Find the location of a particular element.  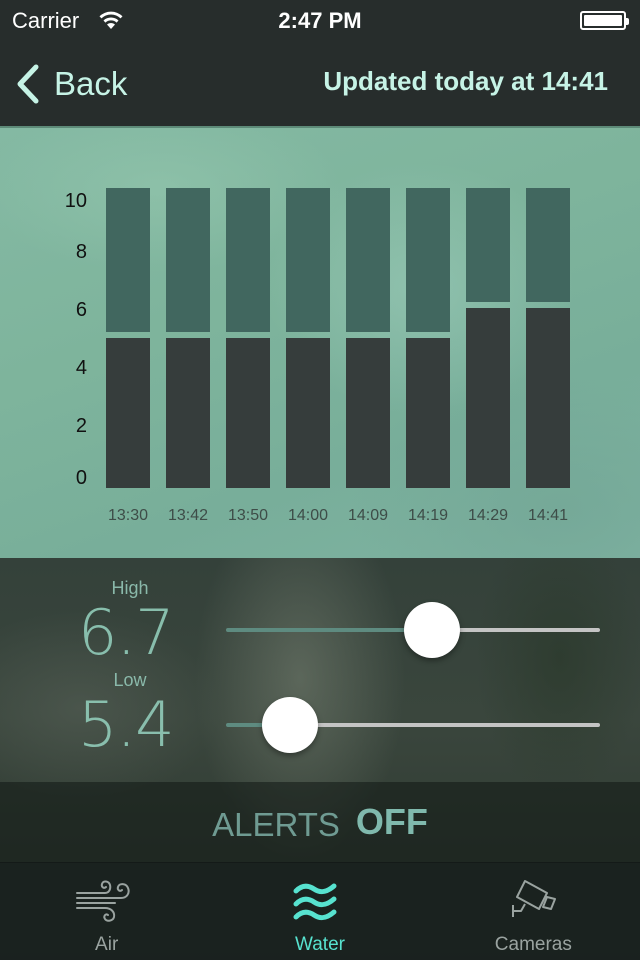

alerts-toggle: ALERTS OFF is located at coordinates (320, 822).